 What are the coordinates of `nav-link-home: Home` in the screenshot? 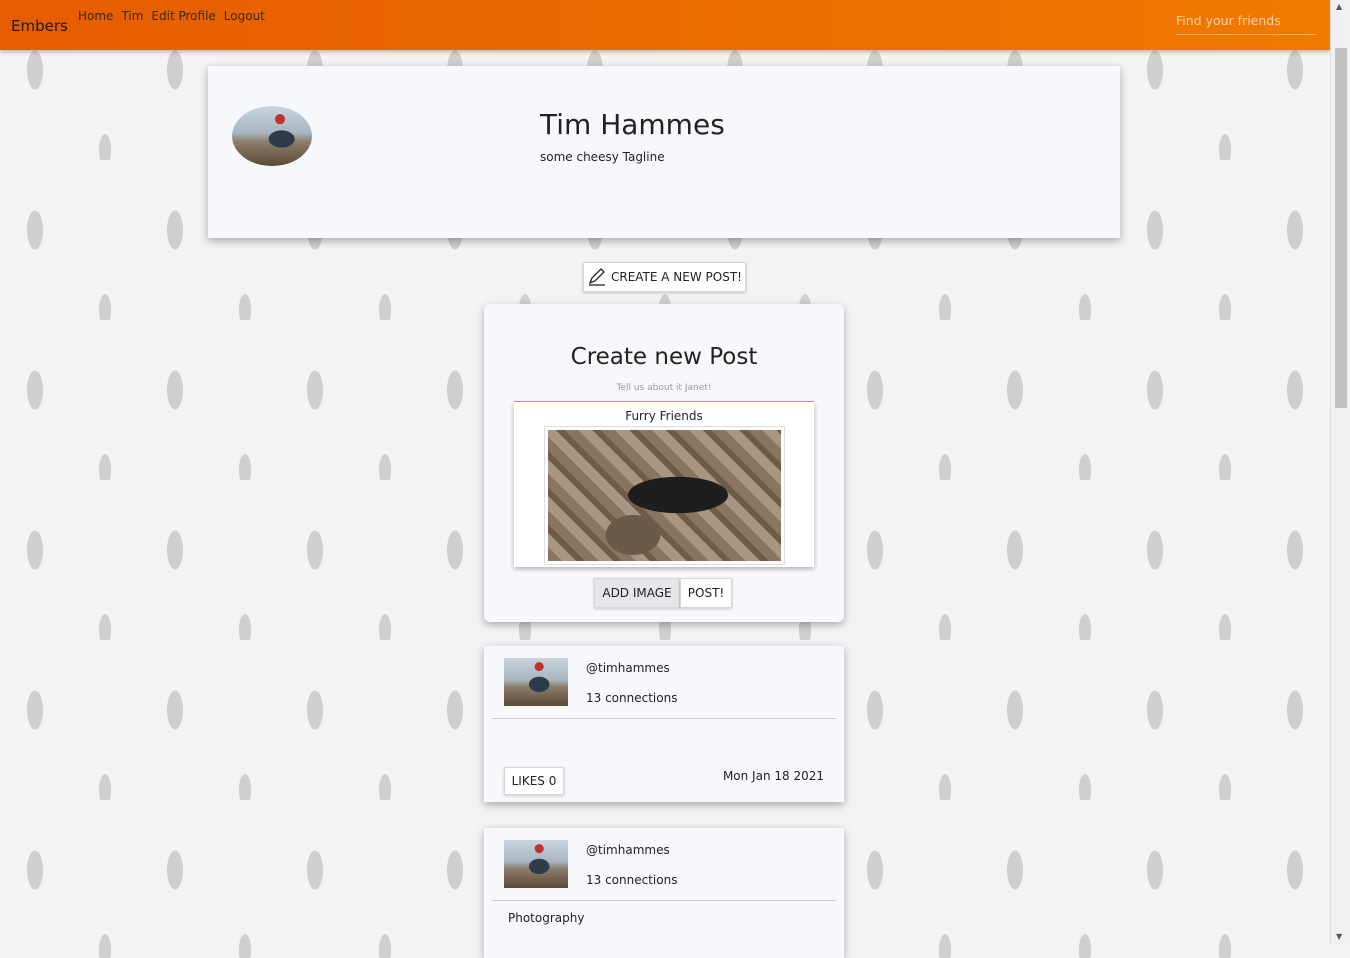 It's located at (95, 16).